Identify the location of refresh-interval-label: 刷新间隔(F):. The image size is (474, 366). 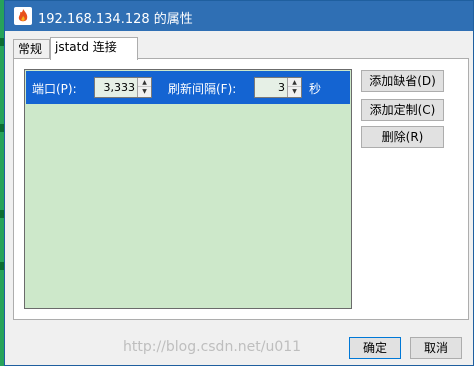
(202, 89).